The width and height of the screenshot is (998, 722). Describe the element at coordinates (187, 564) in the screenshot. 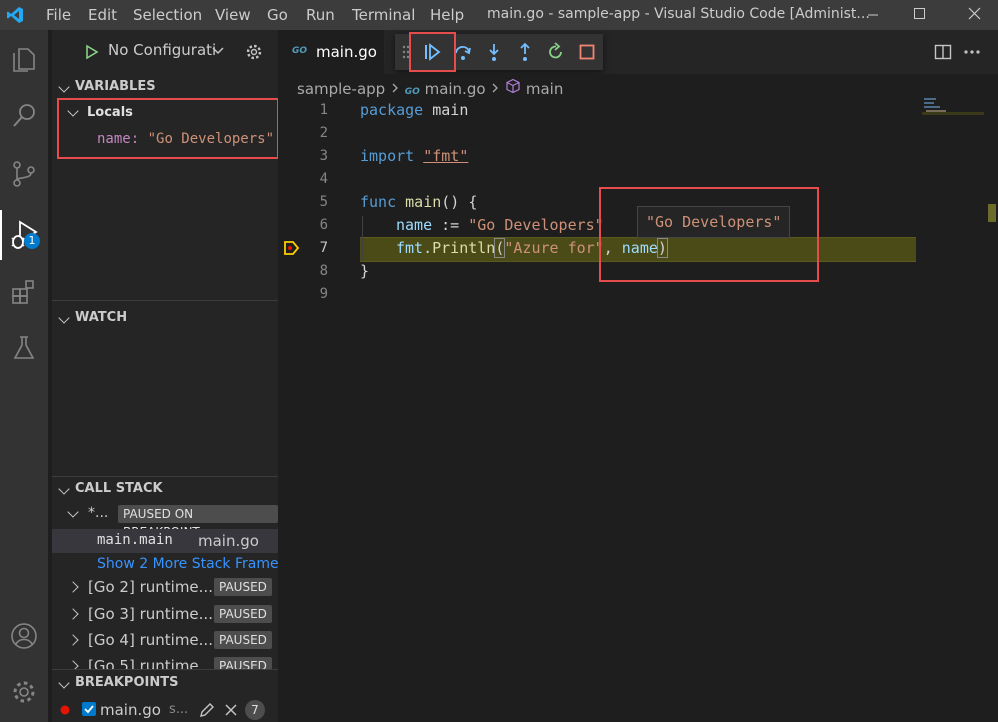

I see `show-more-frames-link: Show 2 More Stack Frames` at that location.